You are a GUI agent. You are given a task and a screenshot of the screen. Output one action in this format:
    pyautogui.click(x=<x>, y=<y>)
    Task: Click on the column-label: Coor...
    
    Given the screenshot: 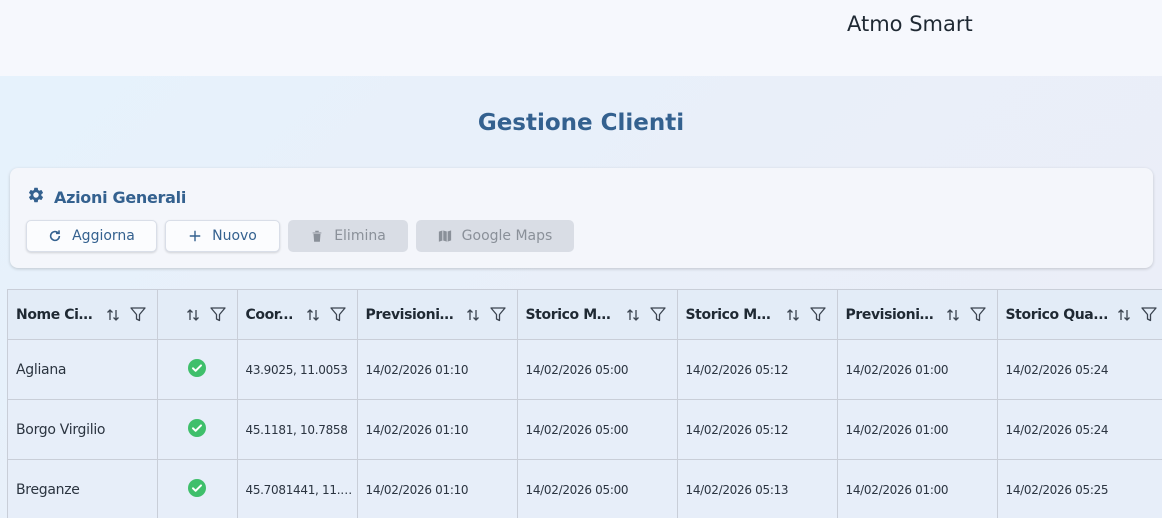 What is the action you would take?
    pyautogui.click(x=269, y=314)
    